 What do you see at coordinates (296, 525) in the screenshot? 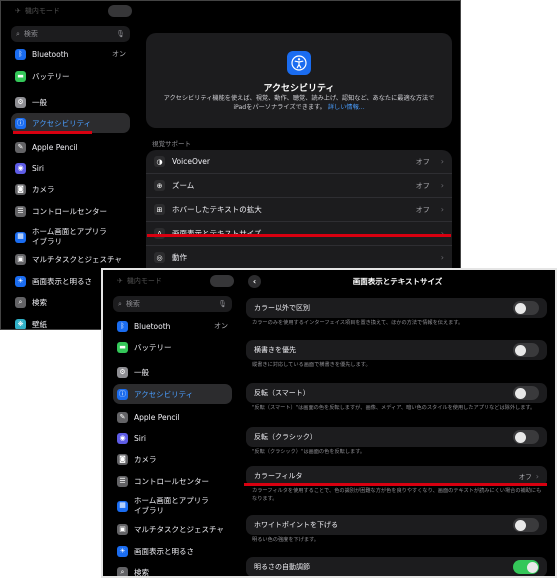
I see `setting-label: ホワイトポイントを下げる` at bounding box center [296, 525].